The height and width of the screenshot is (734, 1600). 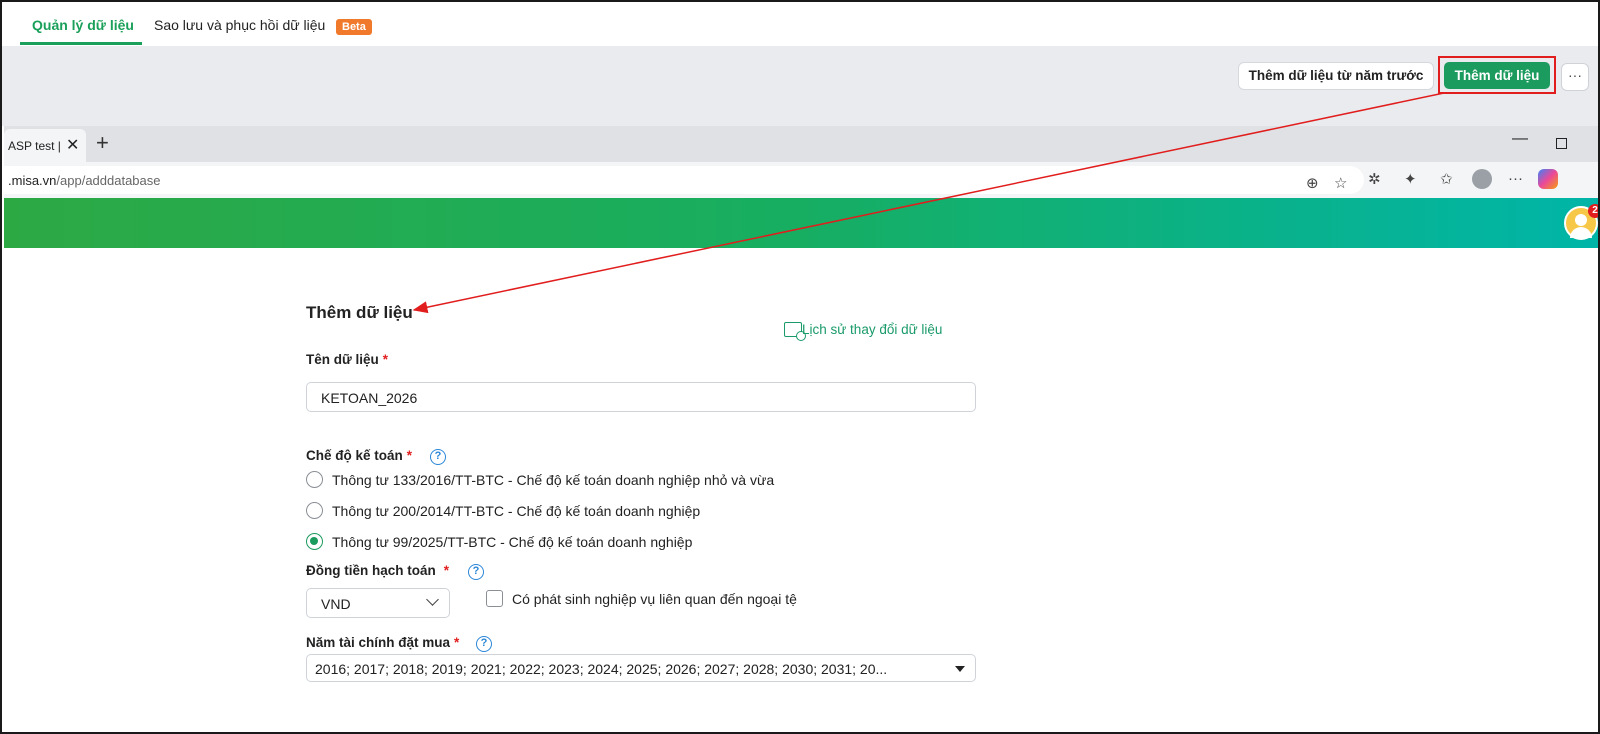 I want to click on currency-select: VND, so click(x=378, y=603).